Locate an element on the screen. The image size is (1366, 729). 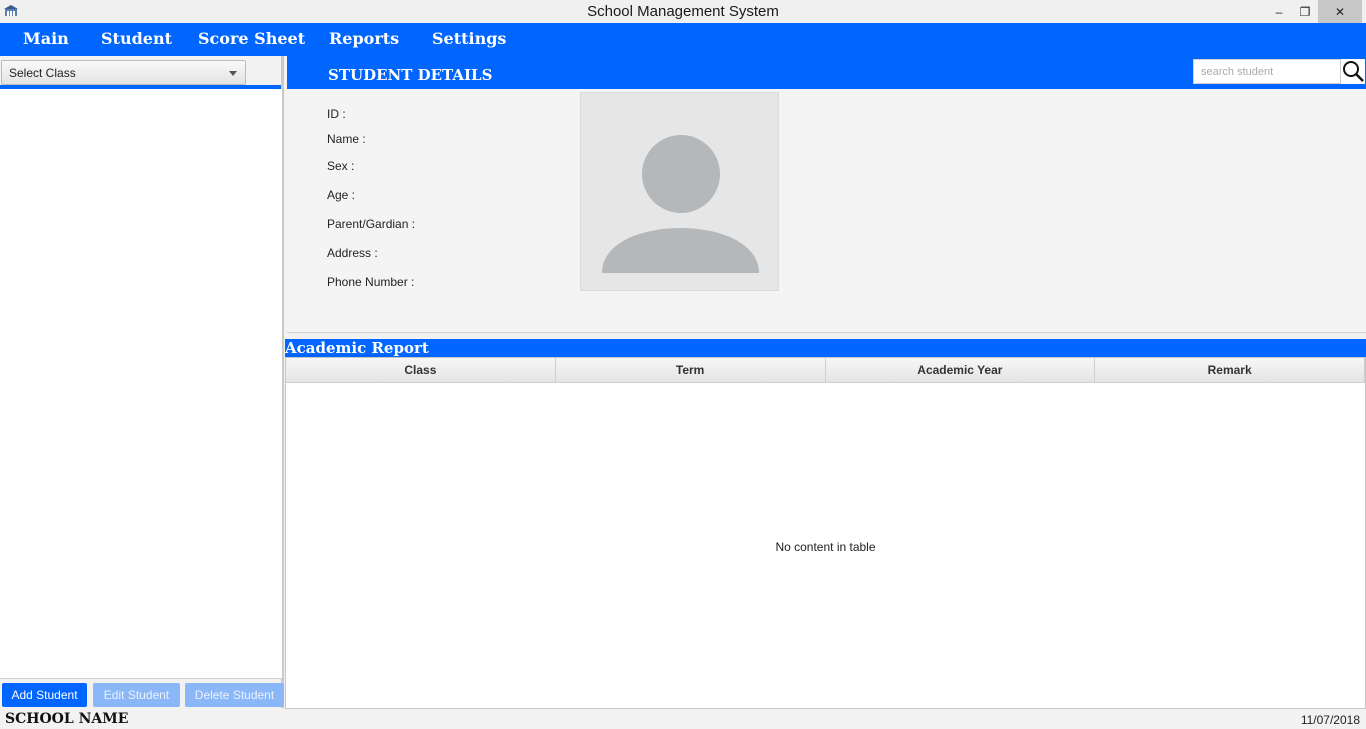
table-header: Class Term Academic Year Remark is located at coordinates (825, 370).